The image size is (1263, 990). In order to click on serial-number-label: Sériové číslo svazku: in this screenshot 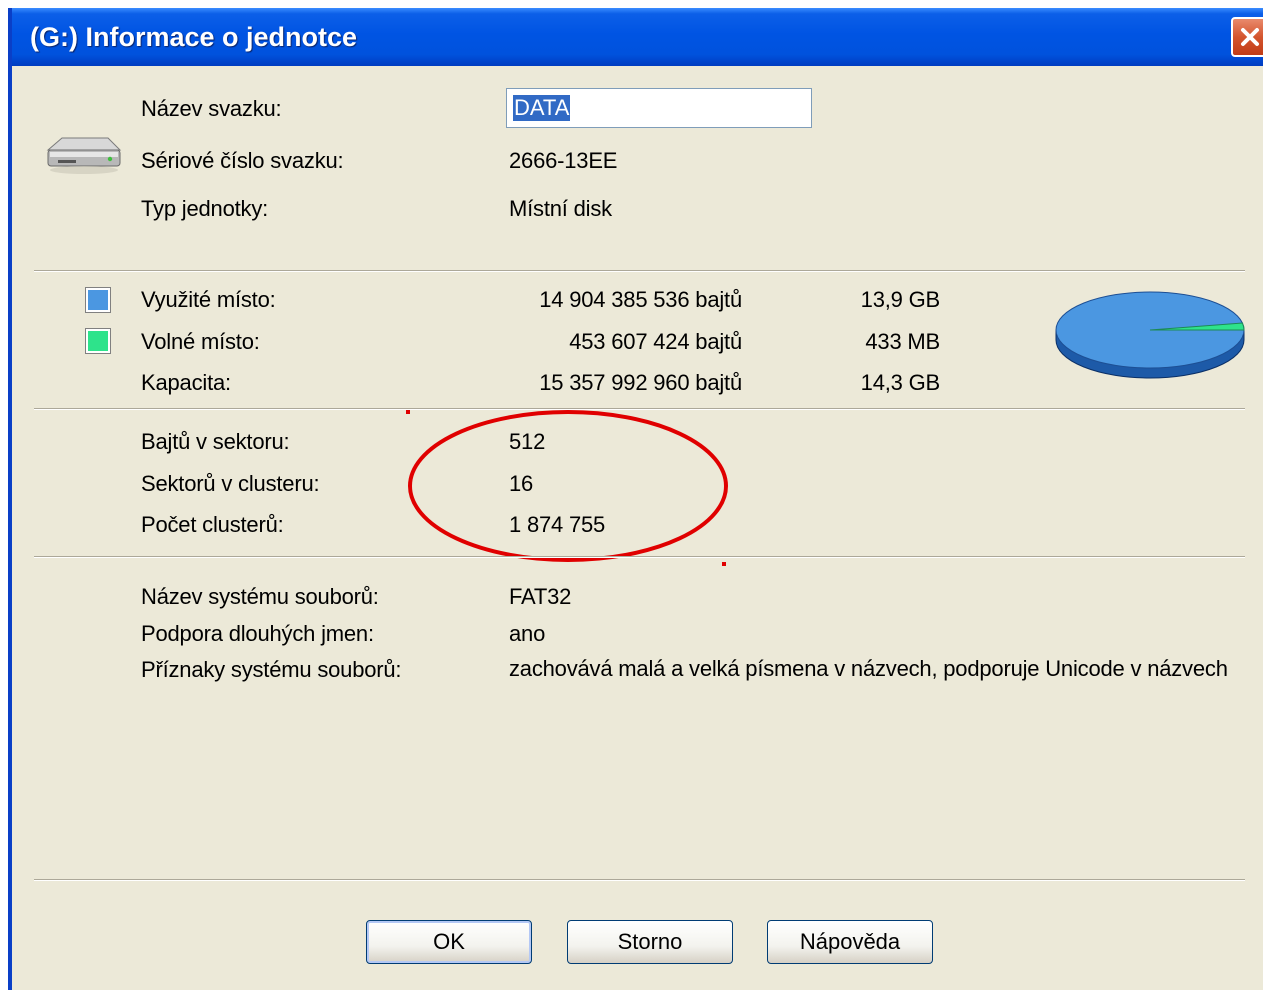, I will do `click(242, 160)`.